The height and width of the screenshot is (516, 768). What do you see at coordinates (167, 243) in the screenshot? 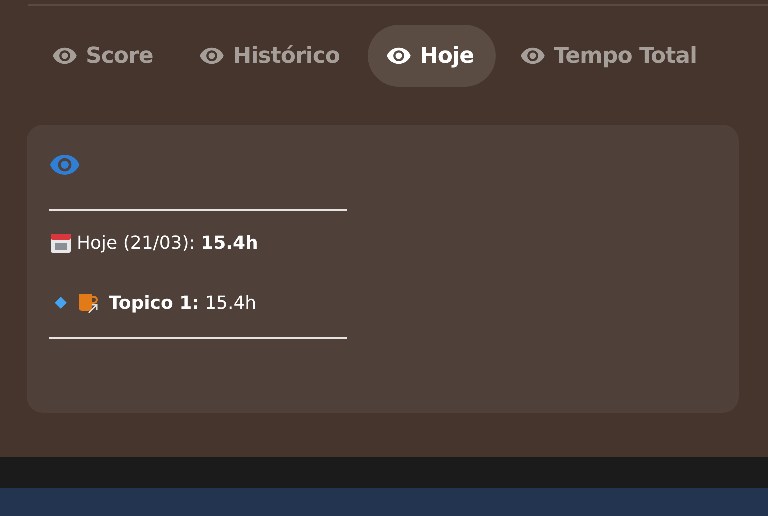
I see `today-summary: Hoje (21/03): 15.4h` at bounding box center [167, 243].